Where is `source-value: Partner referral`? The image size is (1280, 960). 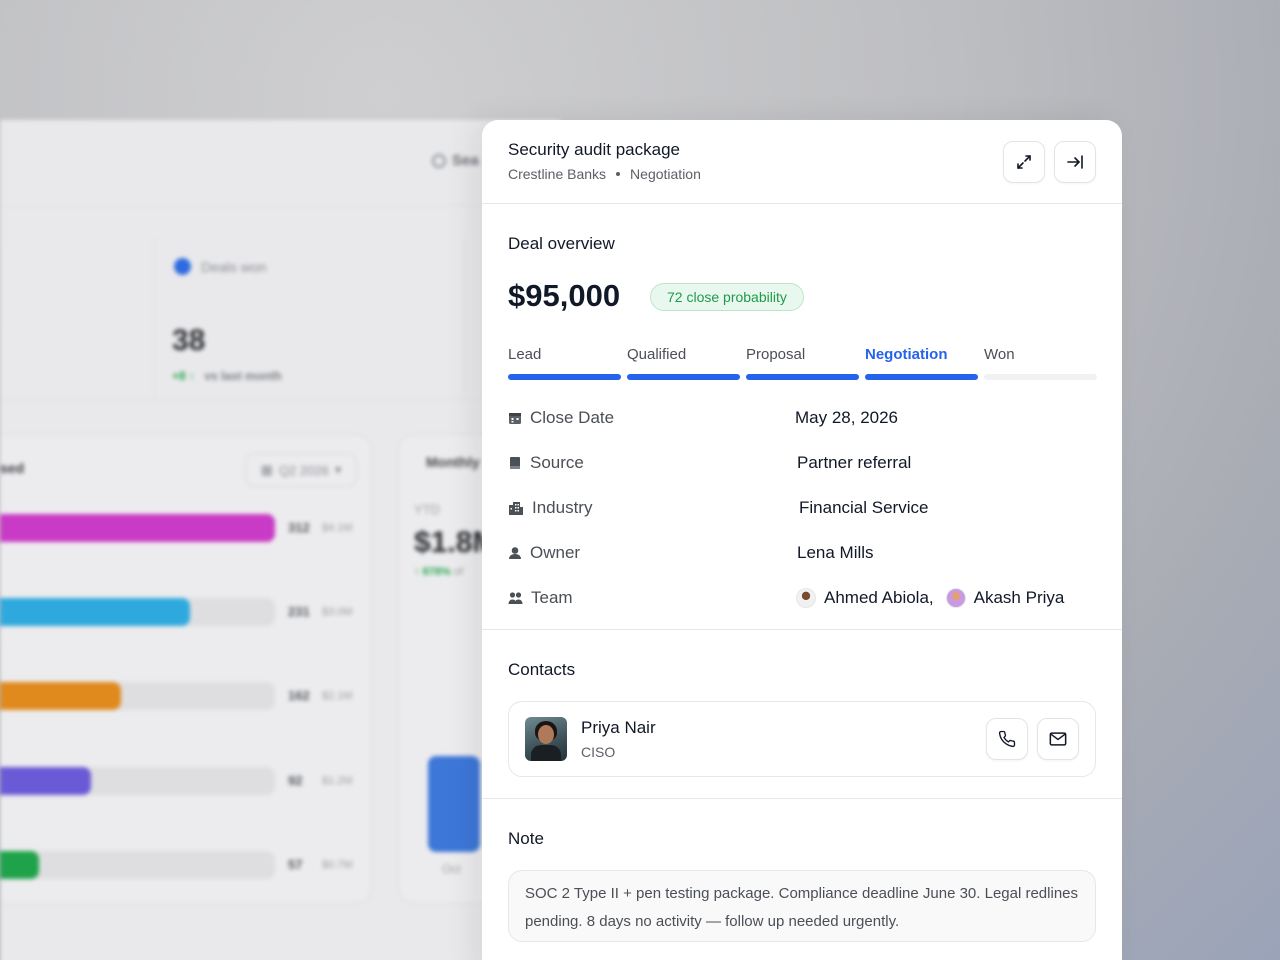 source-value: Partner referral is located at coordinates (854, 462).